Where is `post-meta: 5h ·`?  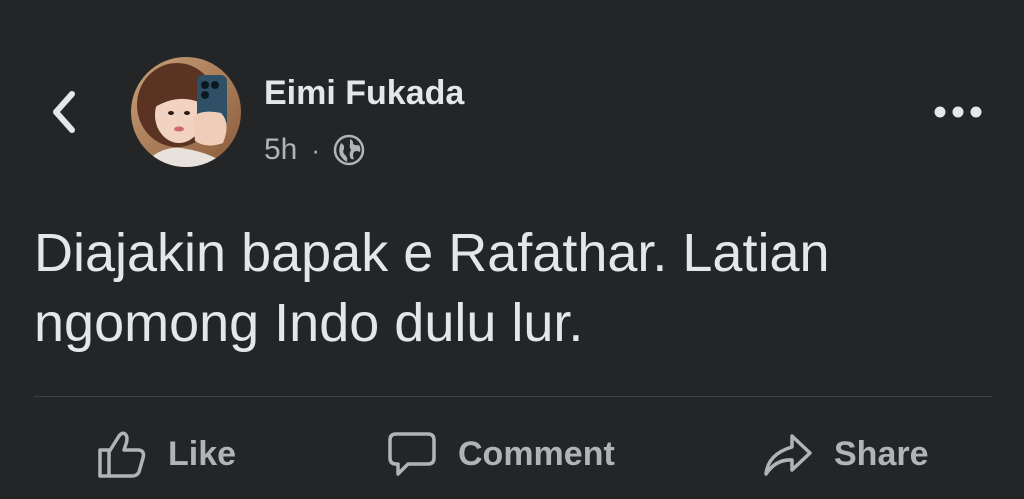 post-meta: 5h · is located at coordinates (315, 150).